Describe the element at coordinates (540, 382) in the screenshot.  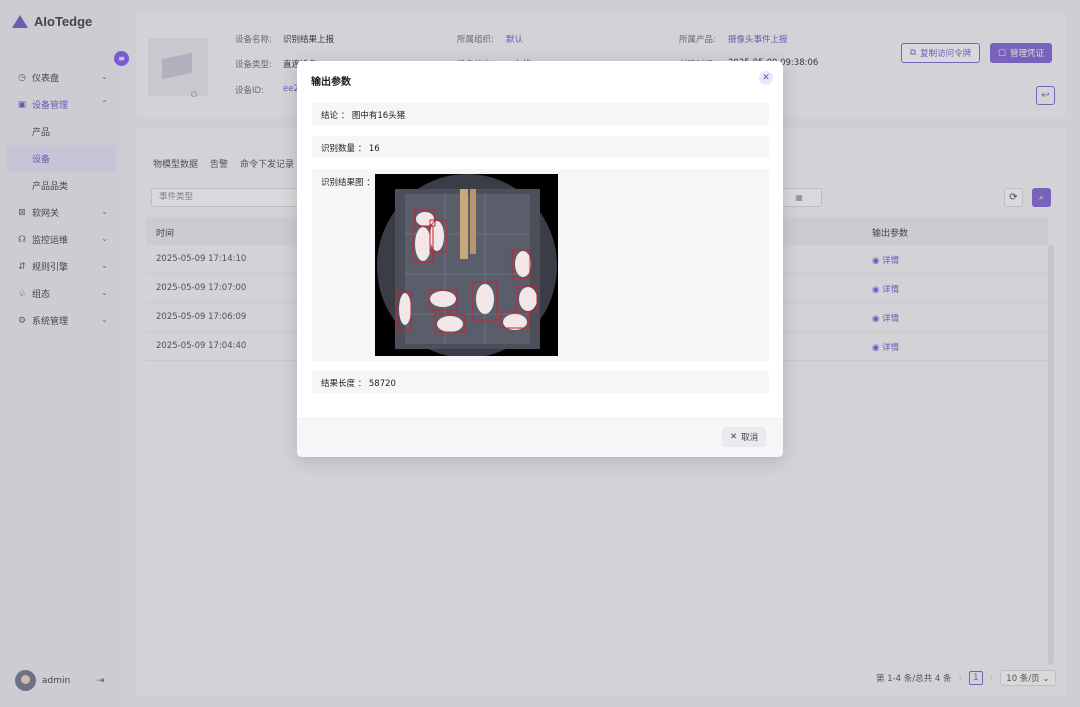
I see `length-field: 结果长度 ： 58720` at that location.